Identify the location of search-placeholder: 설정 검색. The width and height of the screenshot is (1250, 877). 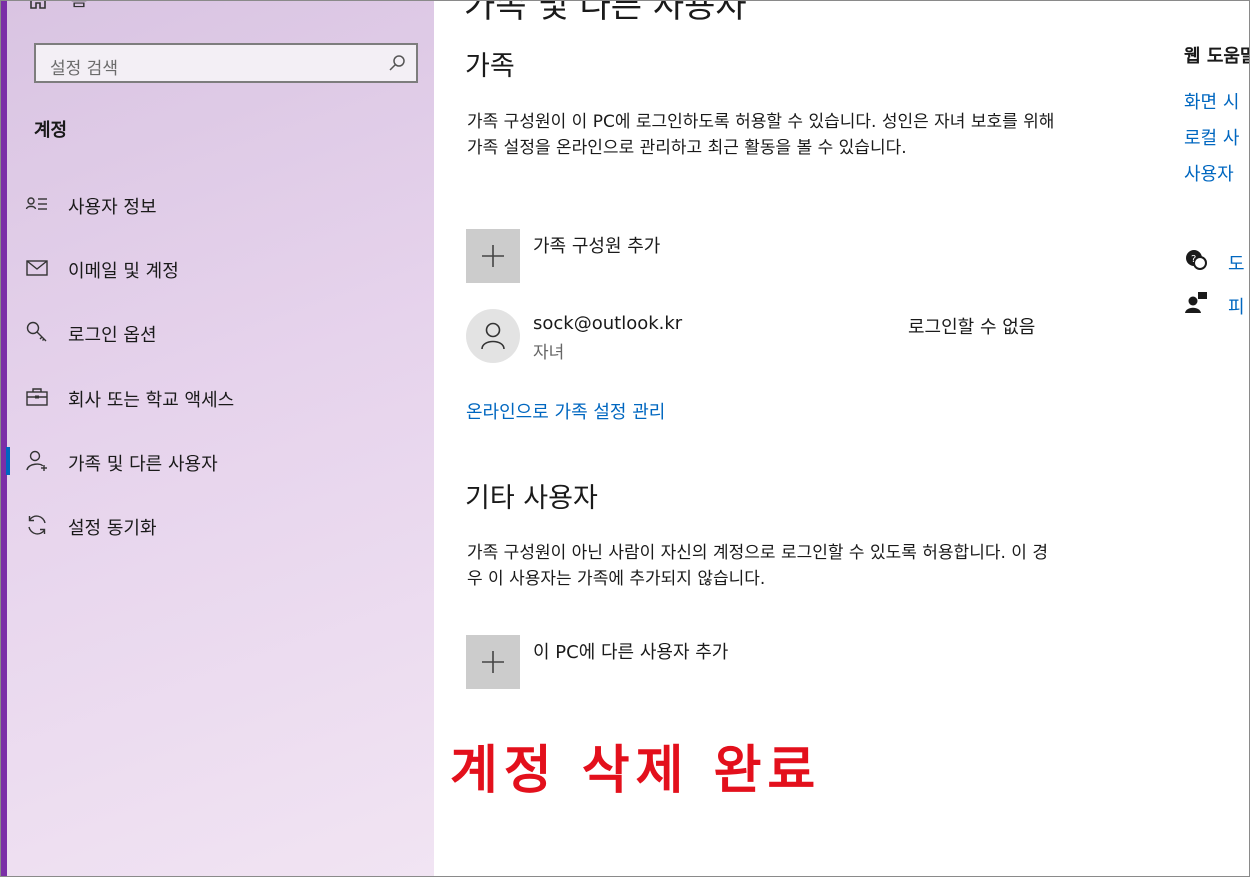
(84, 69).